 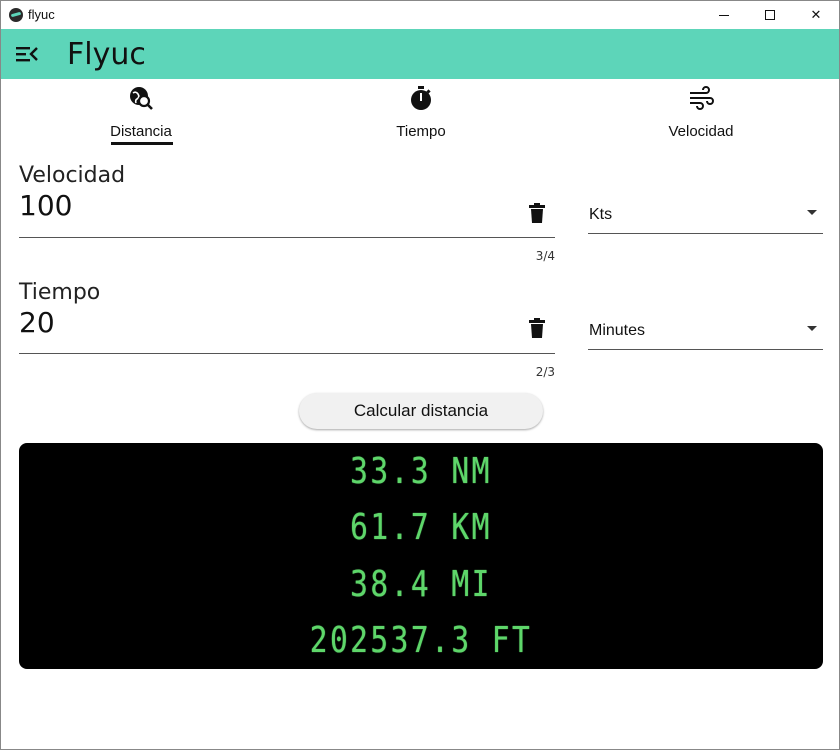 What do you see at coordinates (421, 131) in the screenshot?
I see `tab-label: Tiempo` at bounding box center [421, 131].